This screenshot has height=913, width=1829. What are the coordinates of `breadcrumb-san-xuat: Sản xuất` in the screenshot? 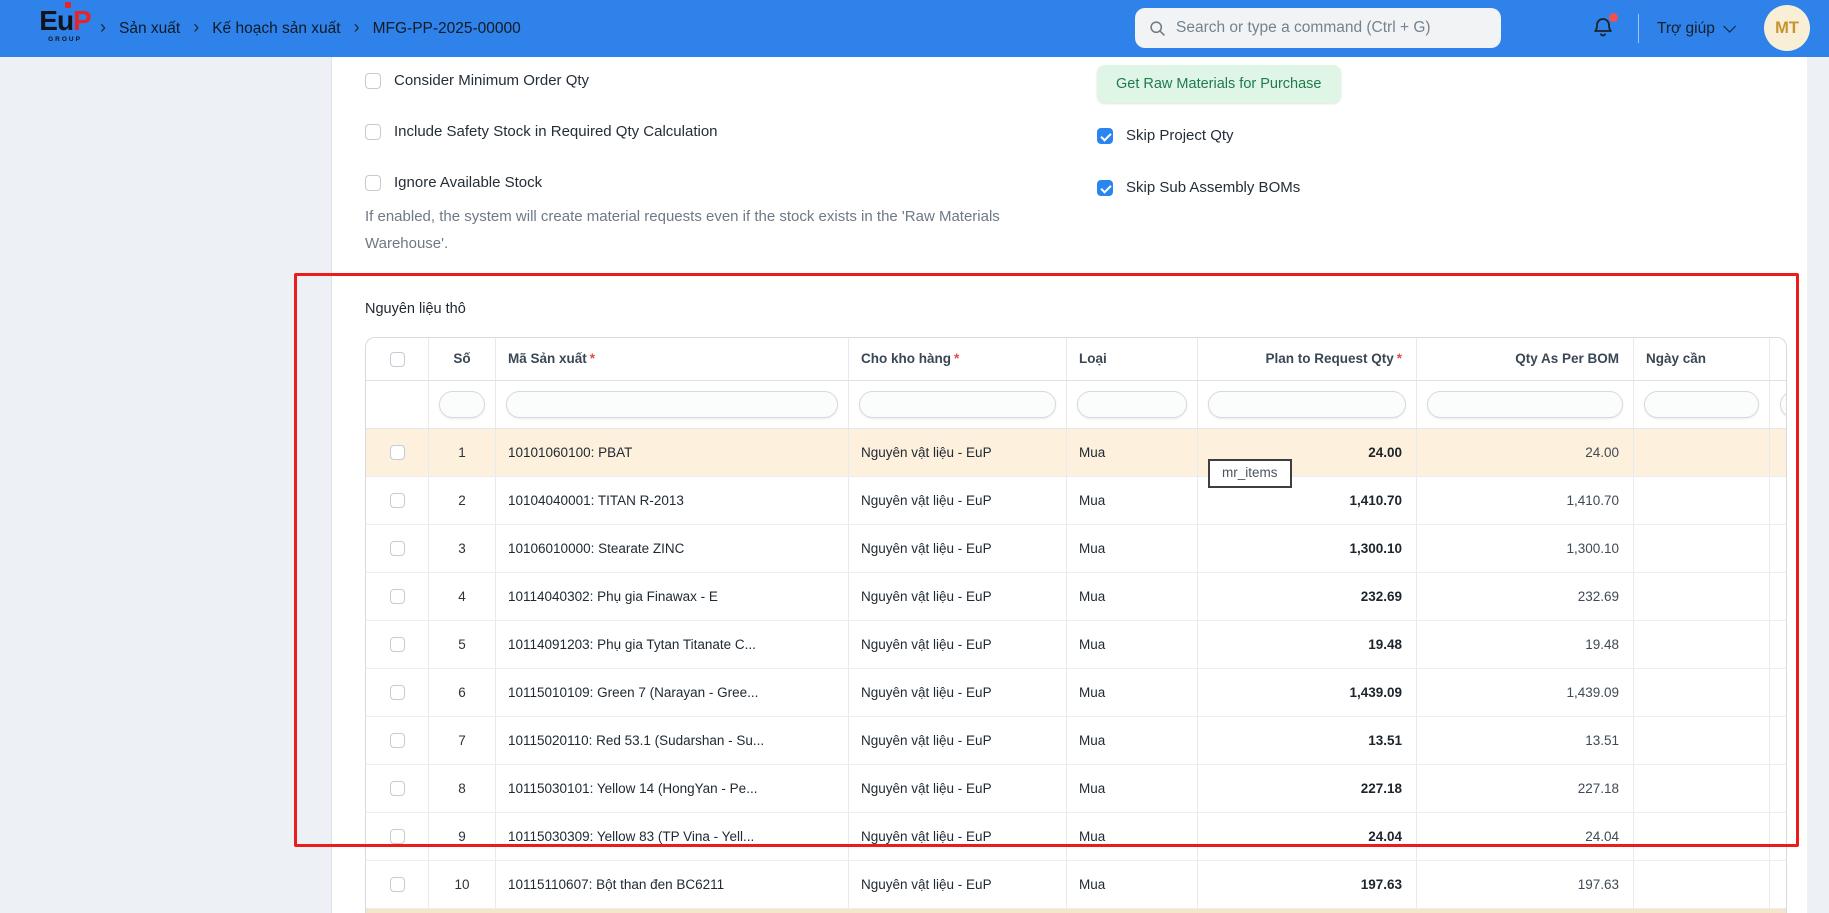 It's located at (149, 29).